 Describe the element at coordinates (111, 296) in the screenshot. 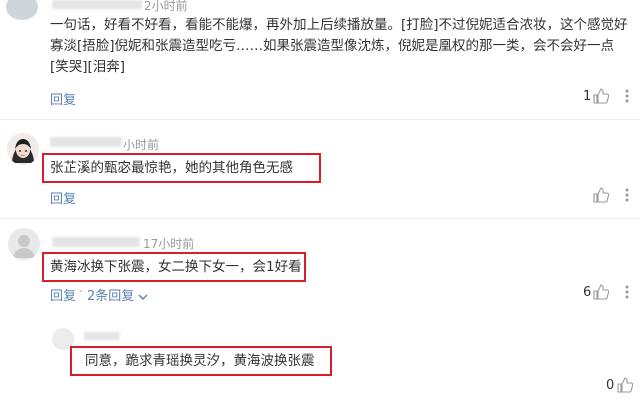

I see `replies-count-label: 2条回复` at that location.